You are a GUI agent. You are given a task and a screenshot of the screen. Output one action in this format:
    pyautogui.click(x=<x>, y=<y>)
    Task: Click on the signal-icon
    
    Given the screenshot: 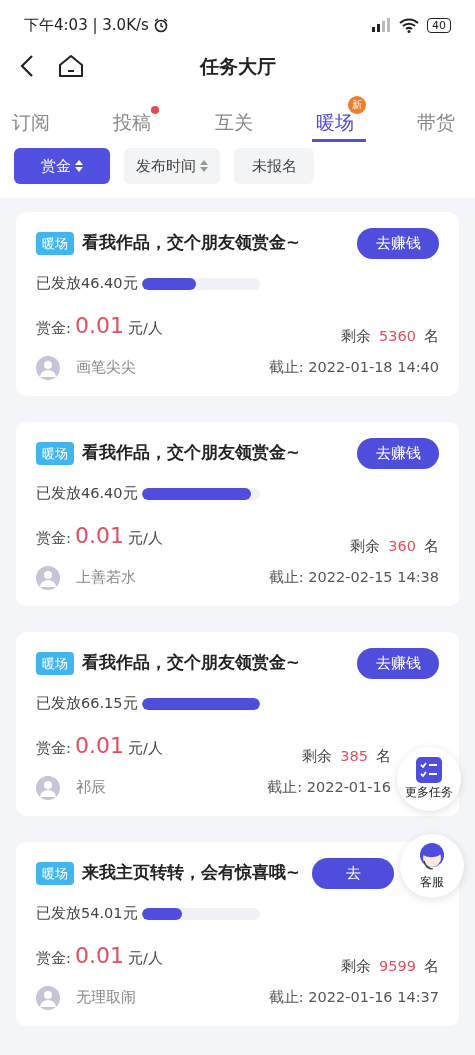 What is the action you would take?
    pyautogui.click(x=381, y=25)
    